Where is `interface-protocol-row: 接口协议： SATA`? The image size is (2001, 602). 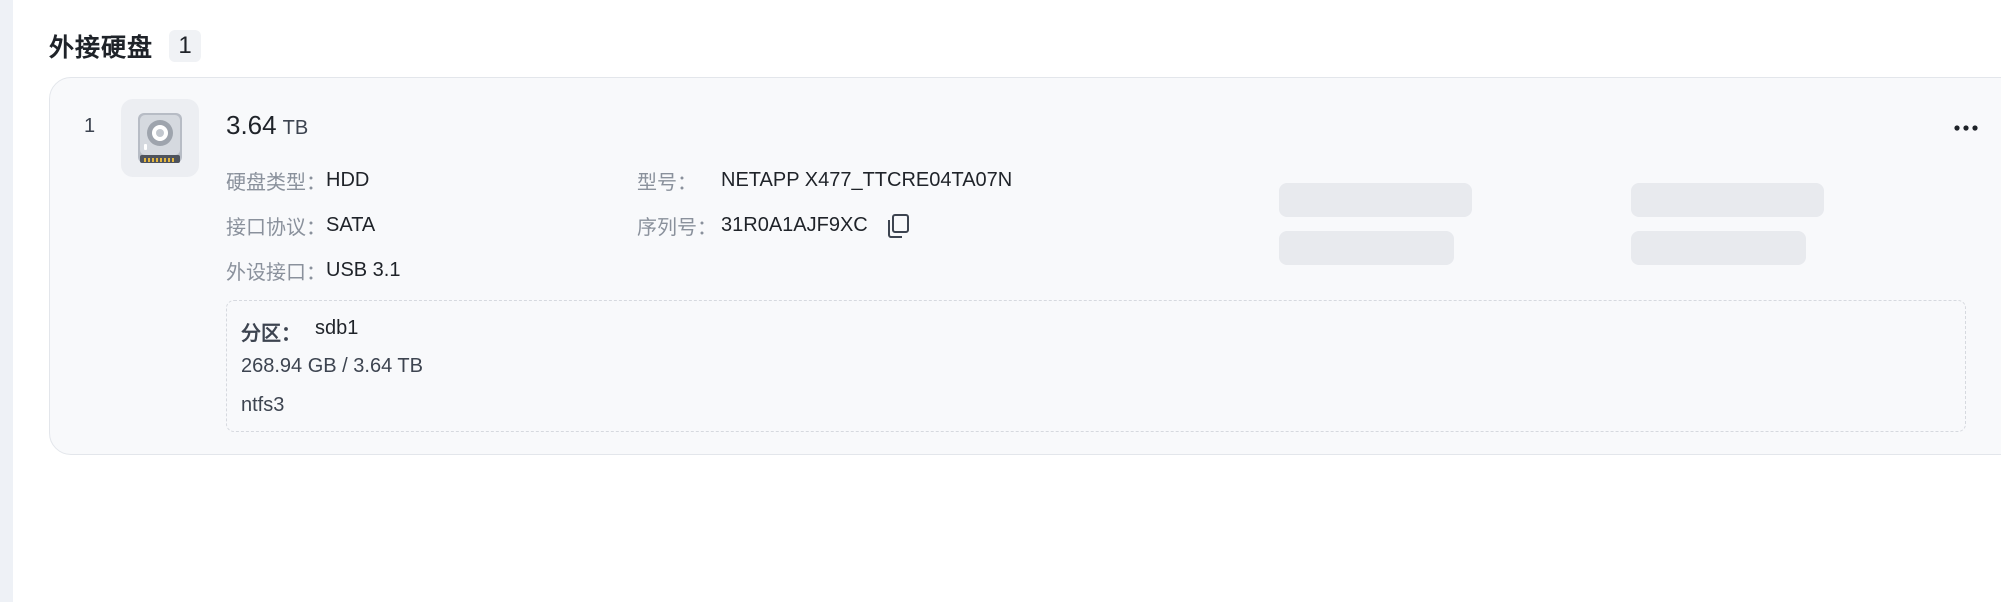
interface-protocol-row: 接口协议： SATA is located at coordinates (300, 225).